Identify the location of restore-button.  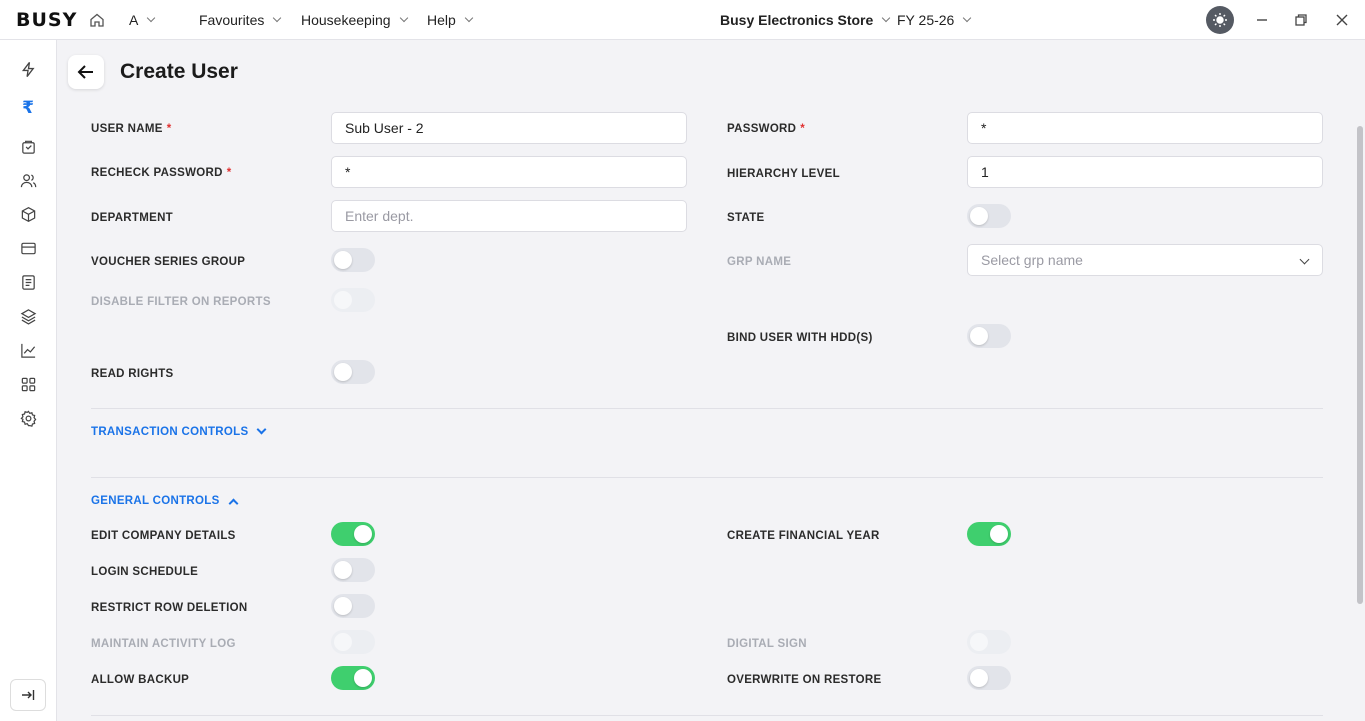
(1301, 20).